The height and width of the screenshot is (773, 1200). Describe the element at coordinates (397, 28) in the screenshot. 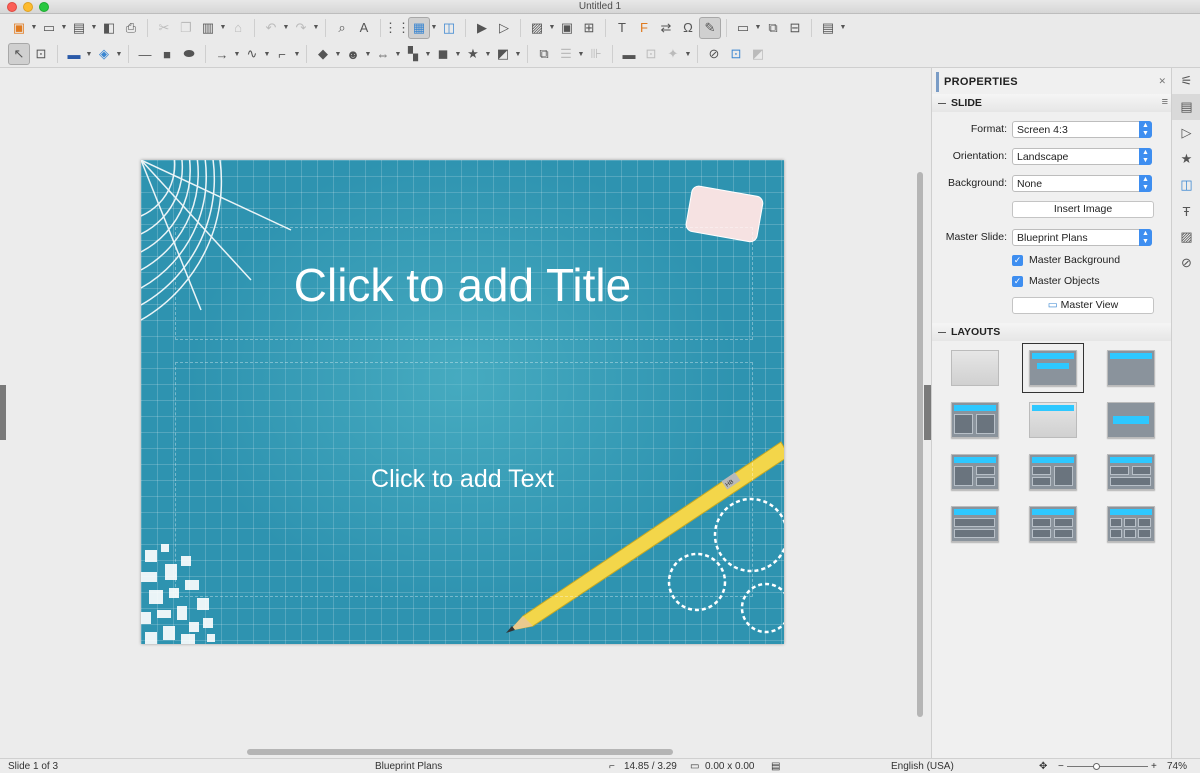

I see `grid-icon: ⋮⋮` at that location.